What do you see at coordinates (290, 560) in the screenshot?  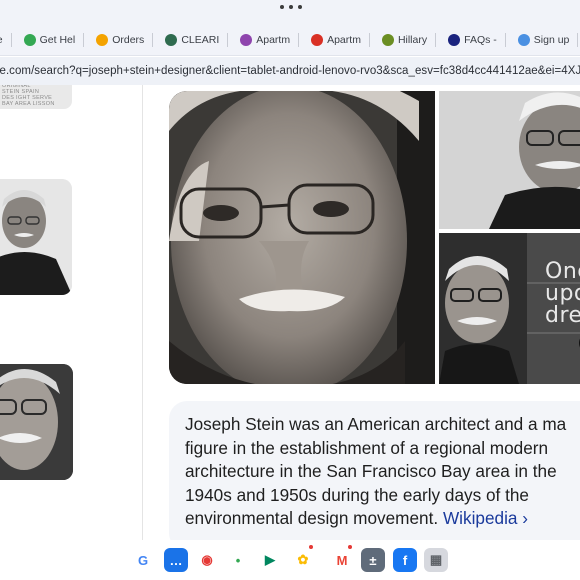 I see `app-dock: G … ◉ • ▶ ✿ M ± f ▦` at bounding box center [290, 560].